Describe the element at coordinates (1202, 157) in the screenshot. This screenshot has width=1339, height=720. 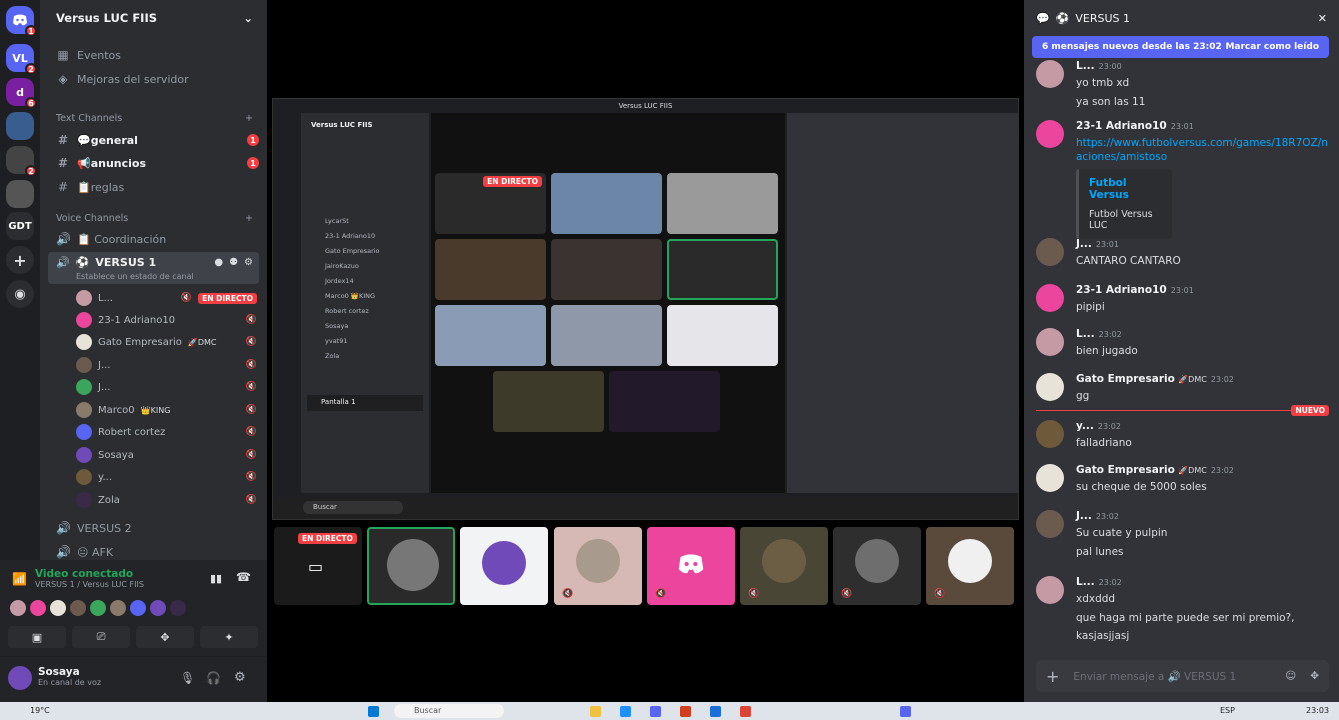
I see `message-link: aciones/amistoso` at that location.